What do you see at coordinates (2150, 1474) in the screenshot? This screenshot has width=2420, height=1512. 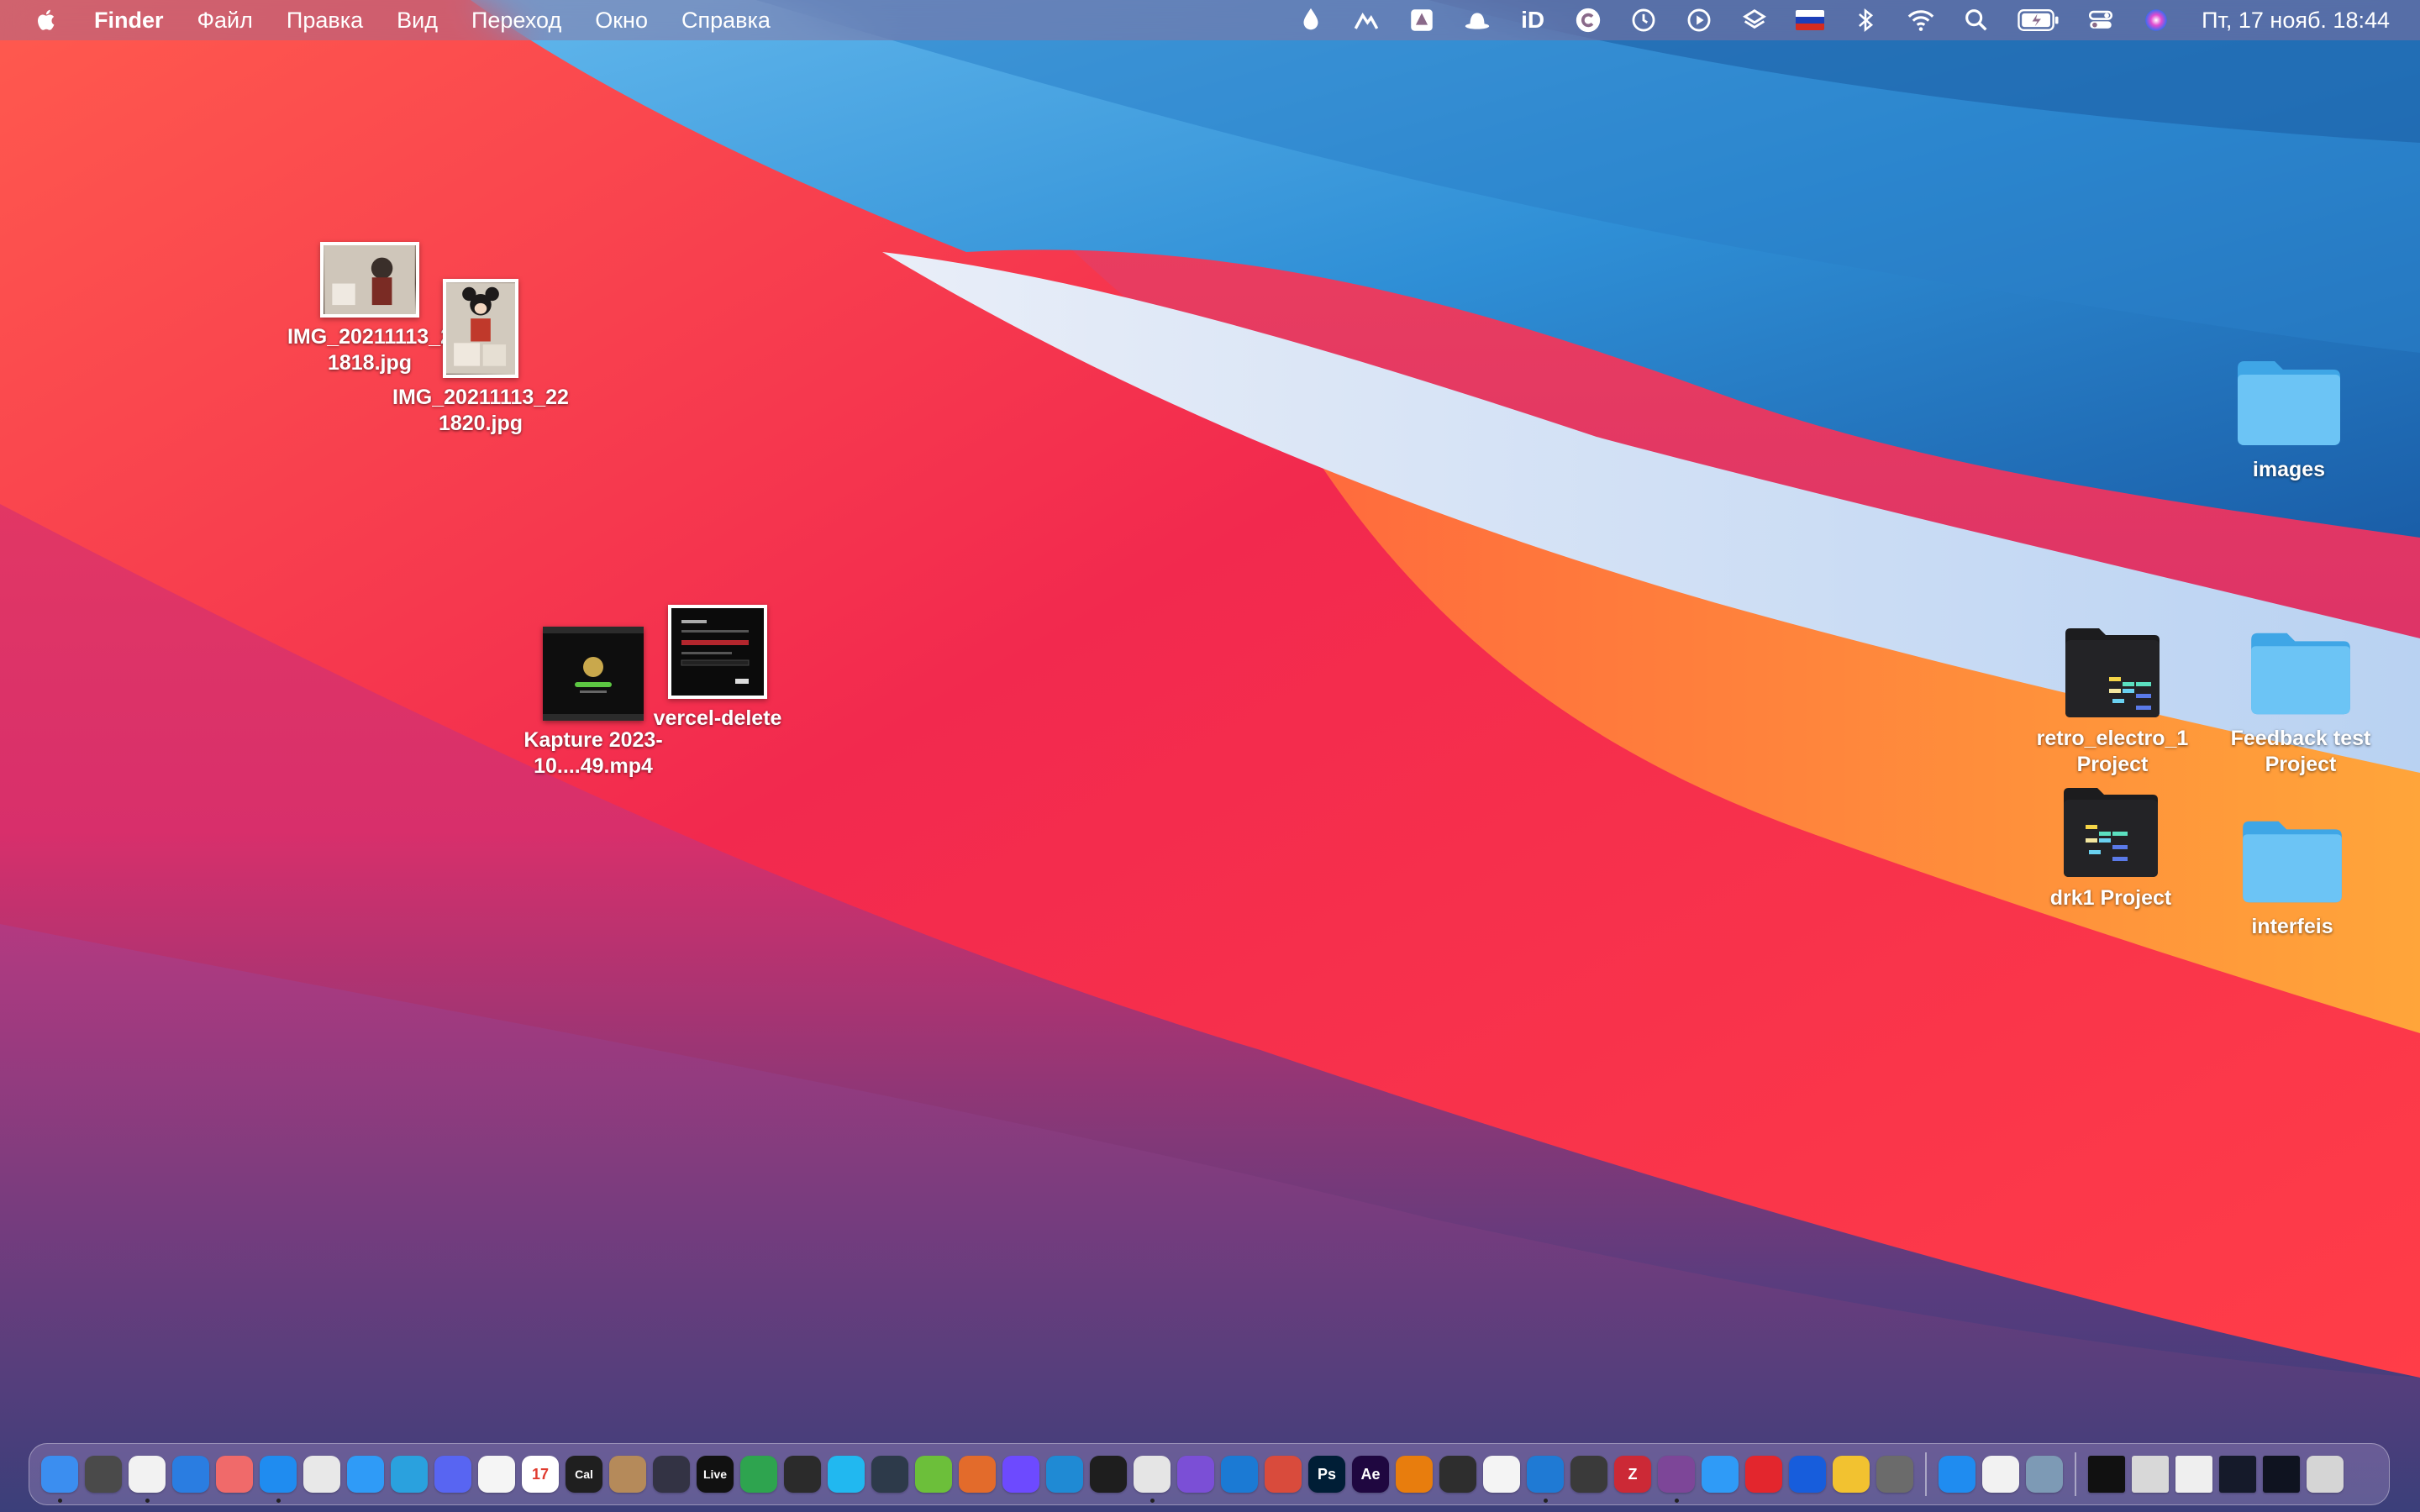 I see `minimized-window-photo` at bounding box center [2150, 1474].